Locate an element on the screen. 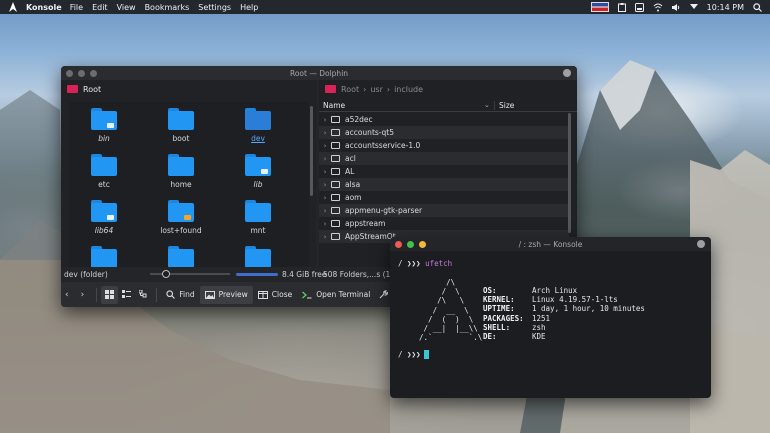 The width and height of the screenshot is (770, 433). volume-icon is located at coordinates (676, 7).